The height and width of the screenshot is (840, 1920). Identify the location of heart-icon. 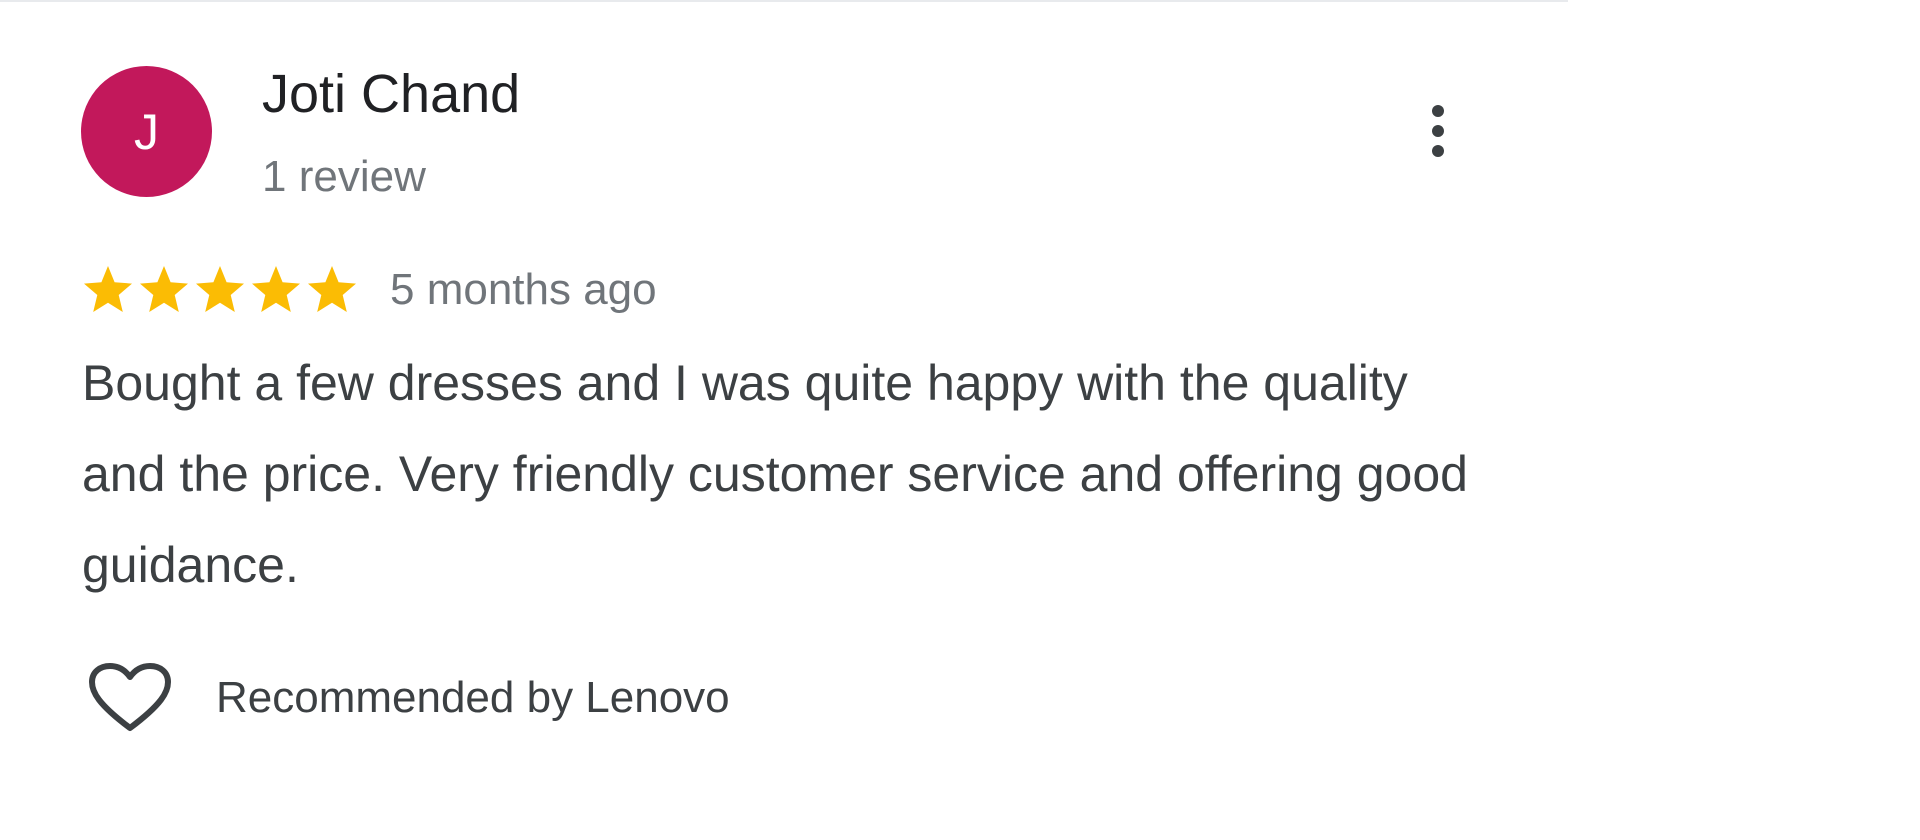
(130, 697).